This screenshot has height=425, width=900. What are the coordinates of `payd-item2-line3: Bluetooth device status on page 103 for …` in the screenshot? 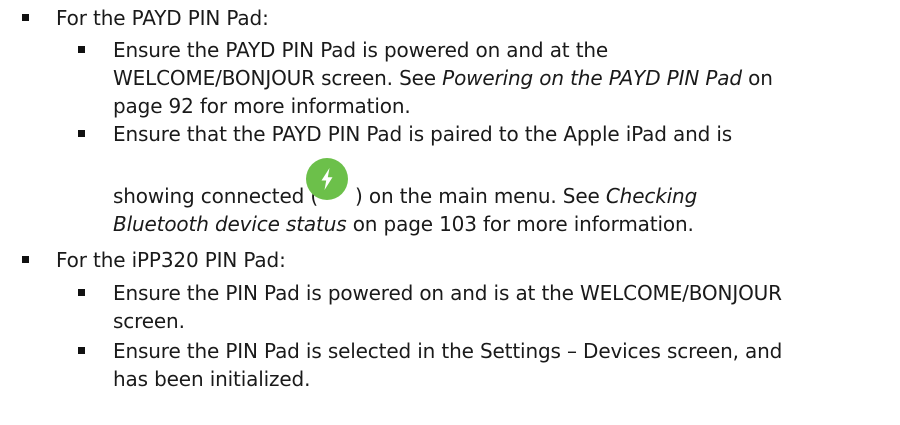 It's located at (403, 224).